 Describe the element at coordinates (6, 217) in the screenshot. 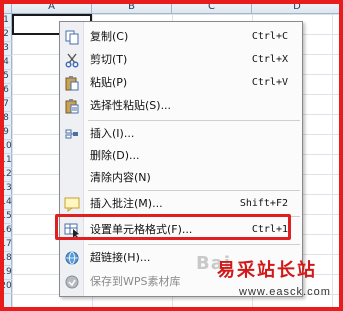

I see `row-header: 15` at that location.